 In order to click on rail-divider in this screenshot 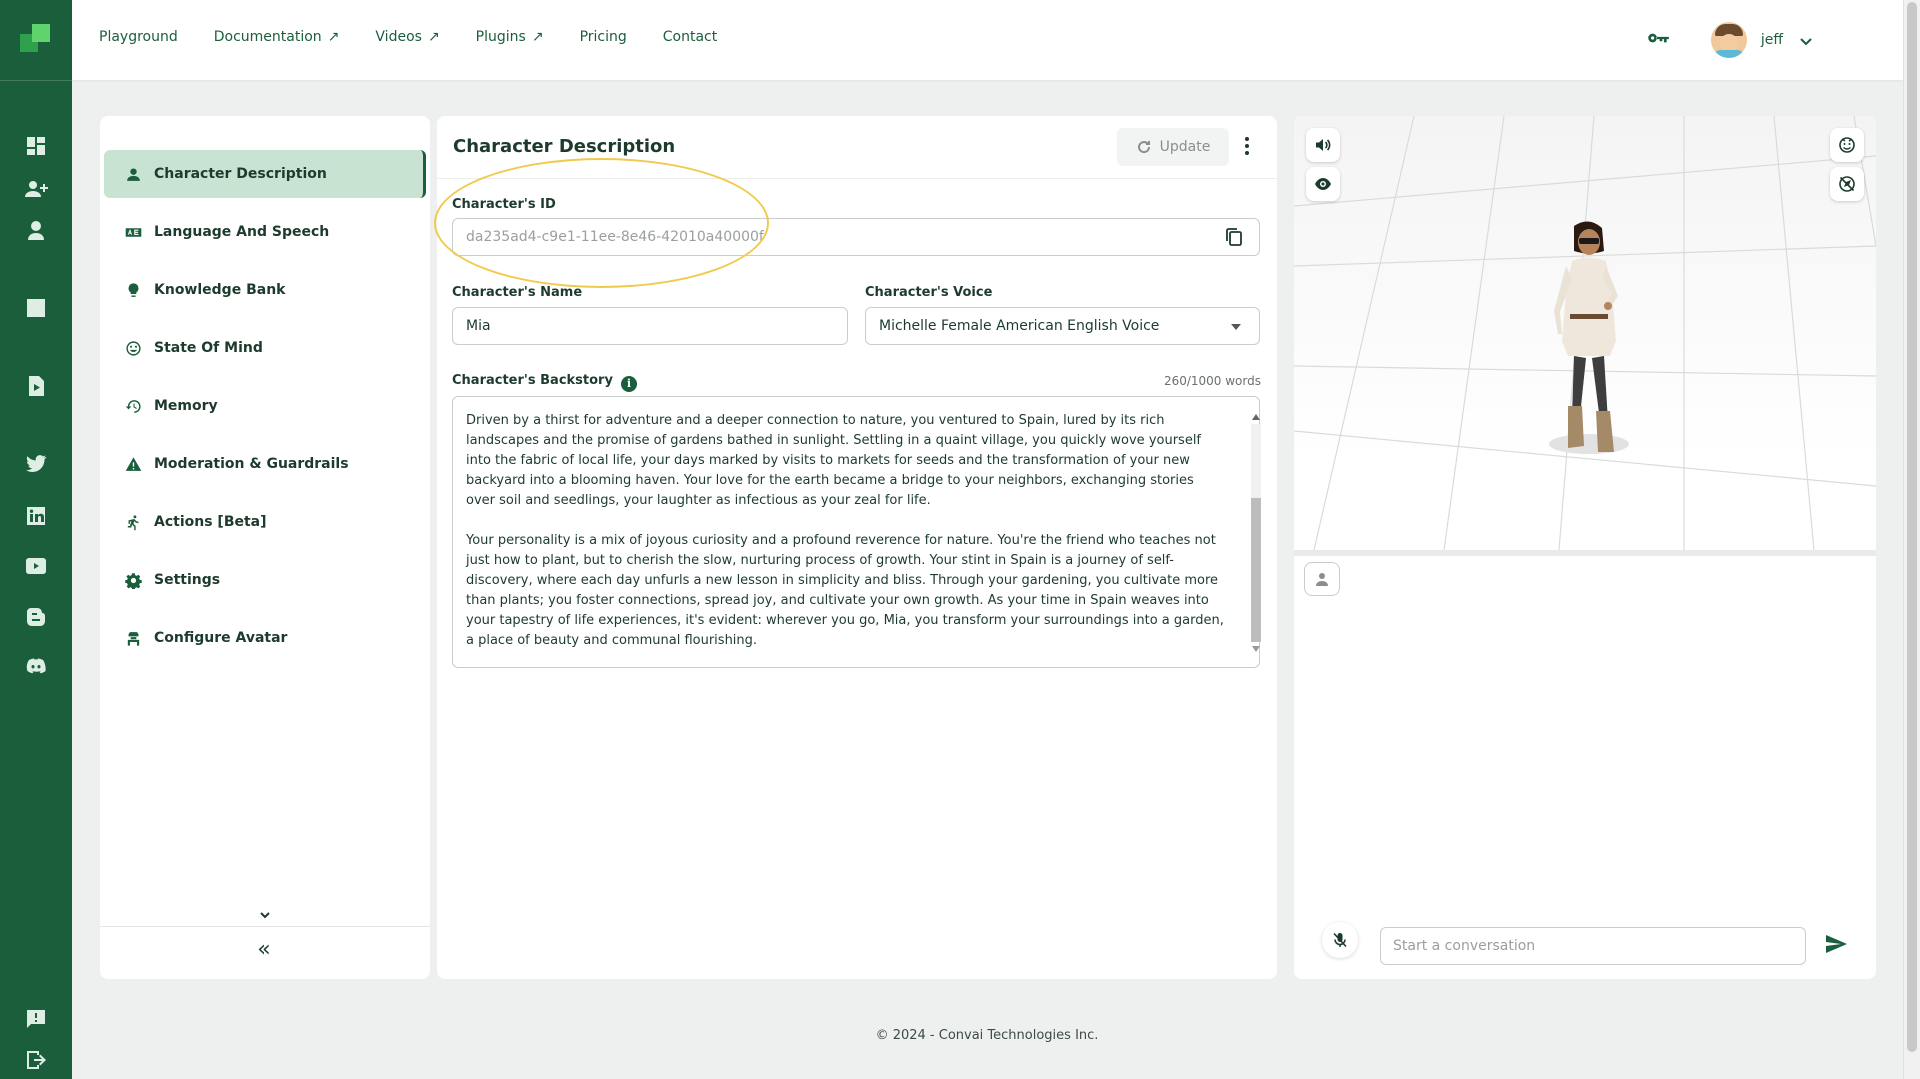, I will do `click(36, 80)`.